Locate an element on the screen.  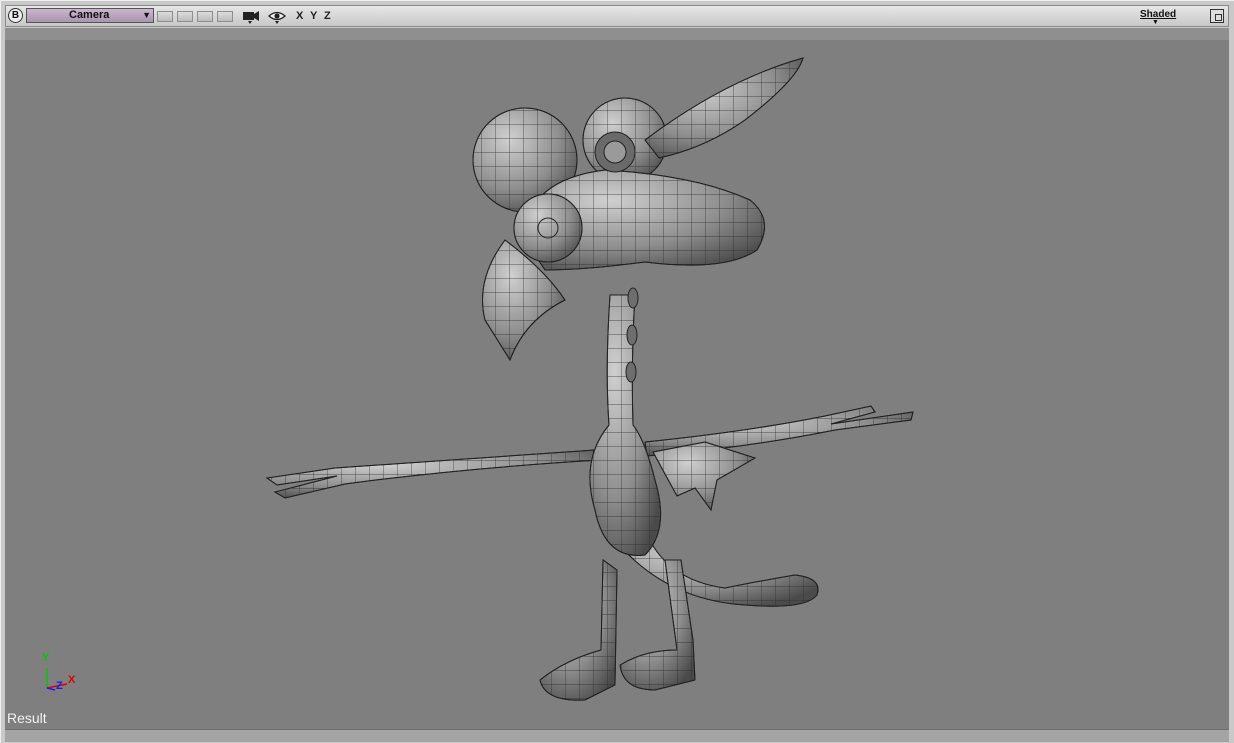
toolbar-separator is located at coordinates (617, 34).